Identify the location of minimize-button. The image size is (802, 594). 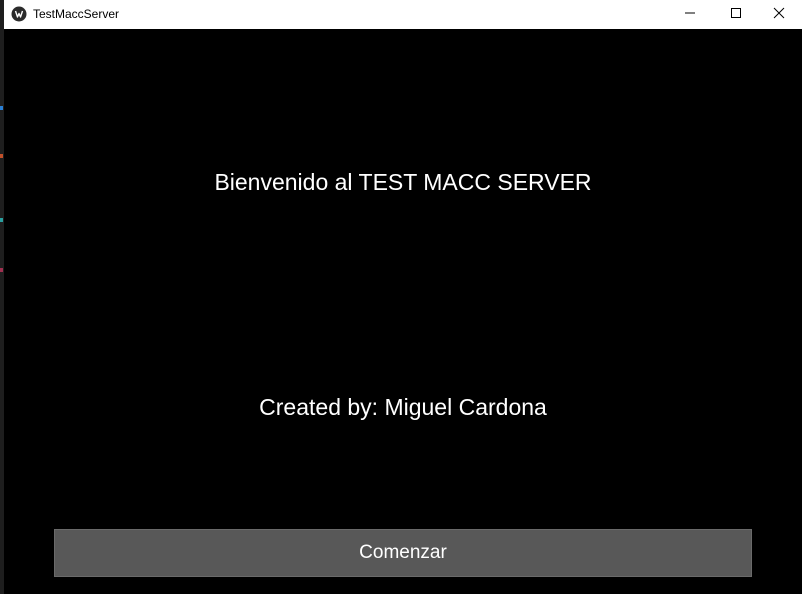
(690, 14).